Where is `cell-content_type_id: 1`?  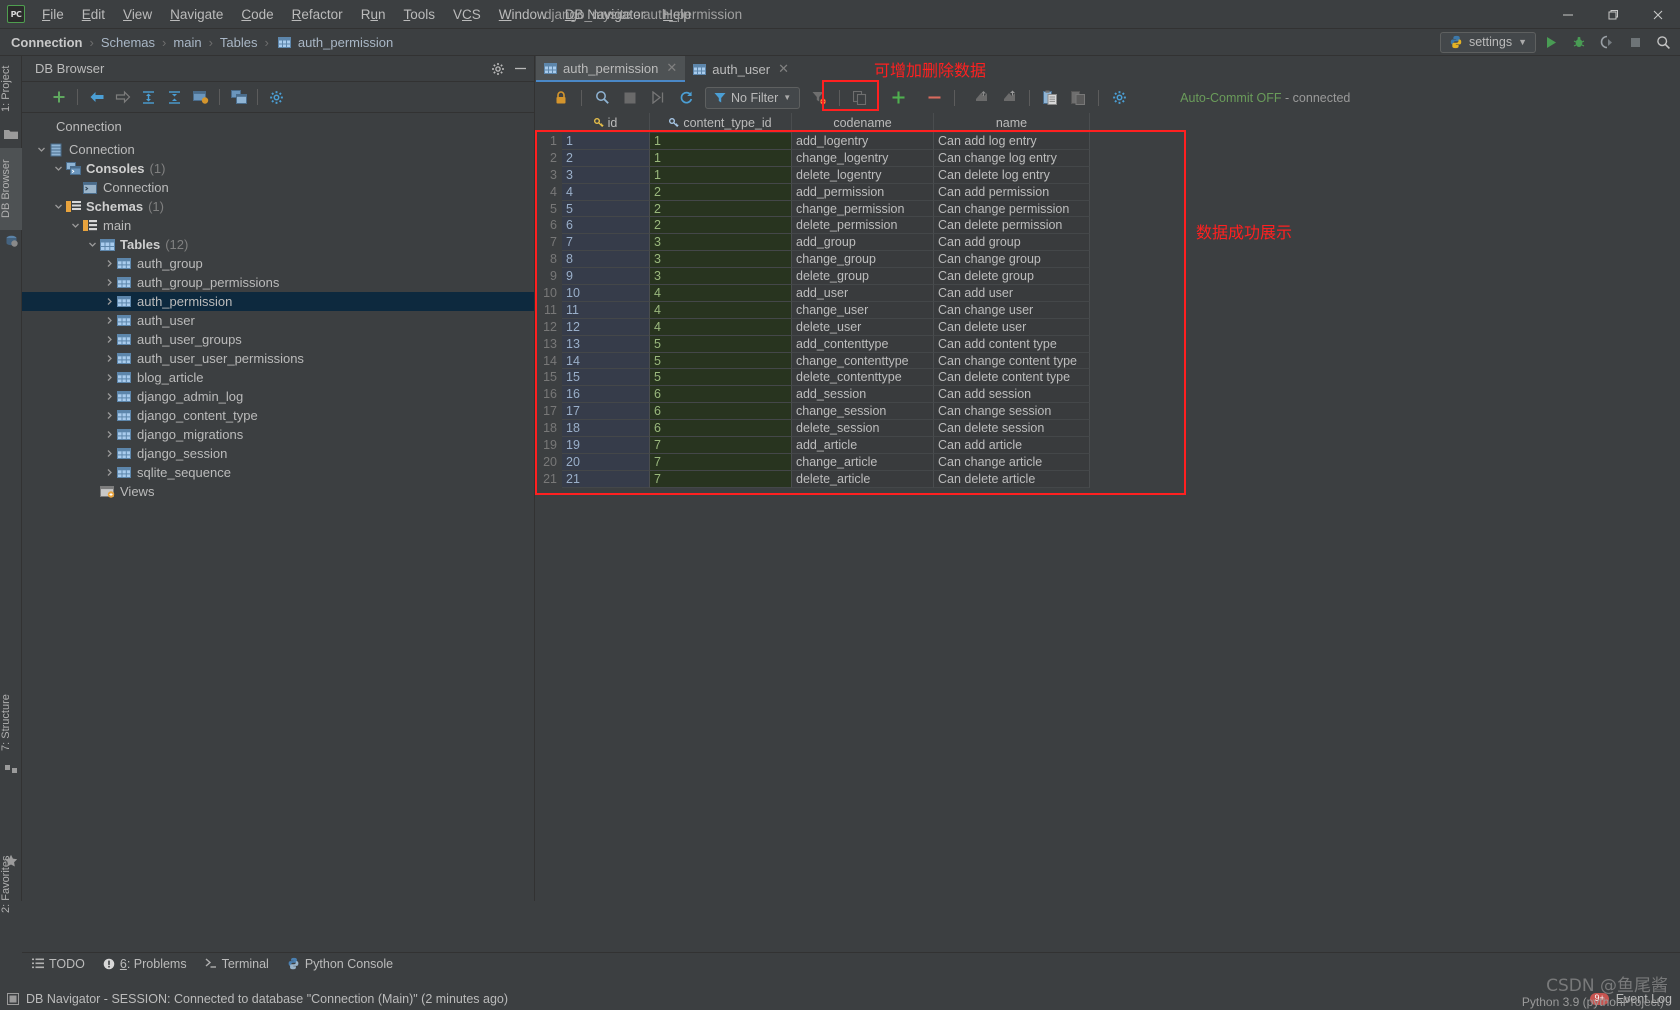 cell-content_type_id: 1 is located at coordinates (721, 175).